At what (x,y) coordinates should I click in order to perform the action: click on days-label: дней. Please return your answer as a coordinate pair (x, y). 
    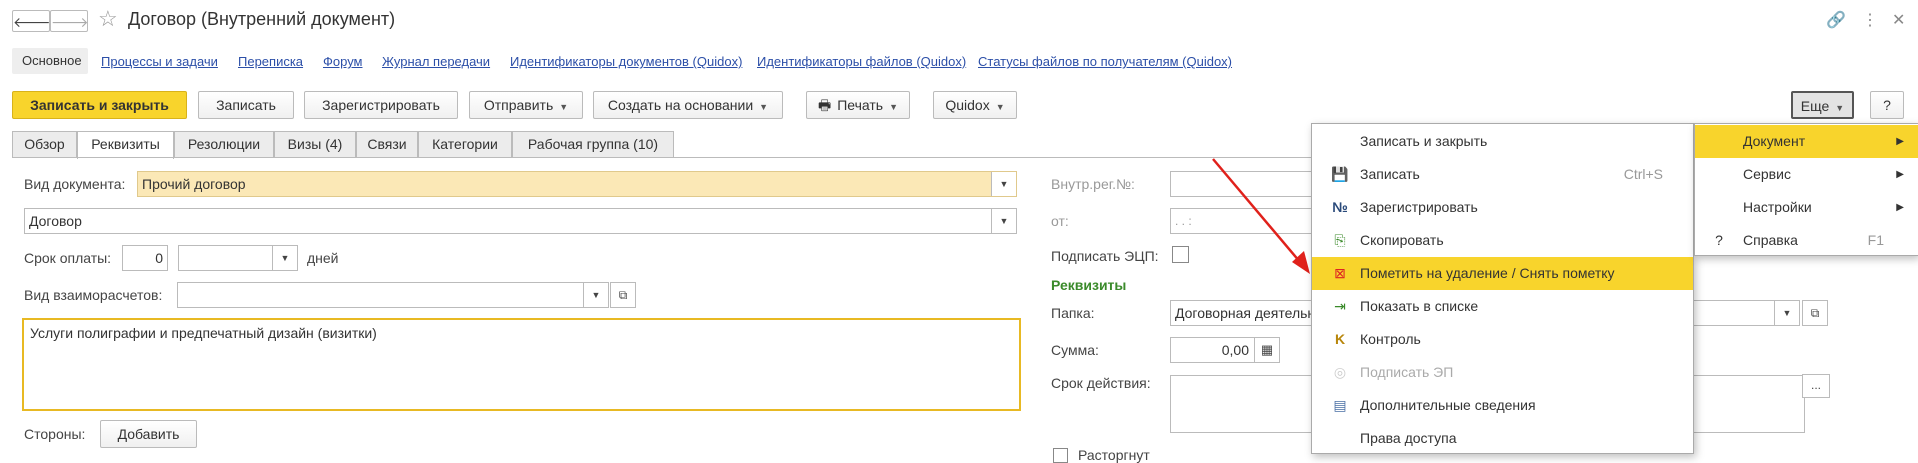
    Looking at the image, I should click on (323, 258).